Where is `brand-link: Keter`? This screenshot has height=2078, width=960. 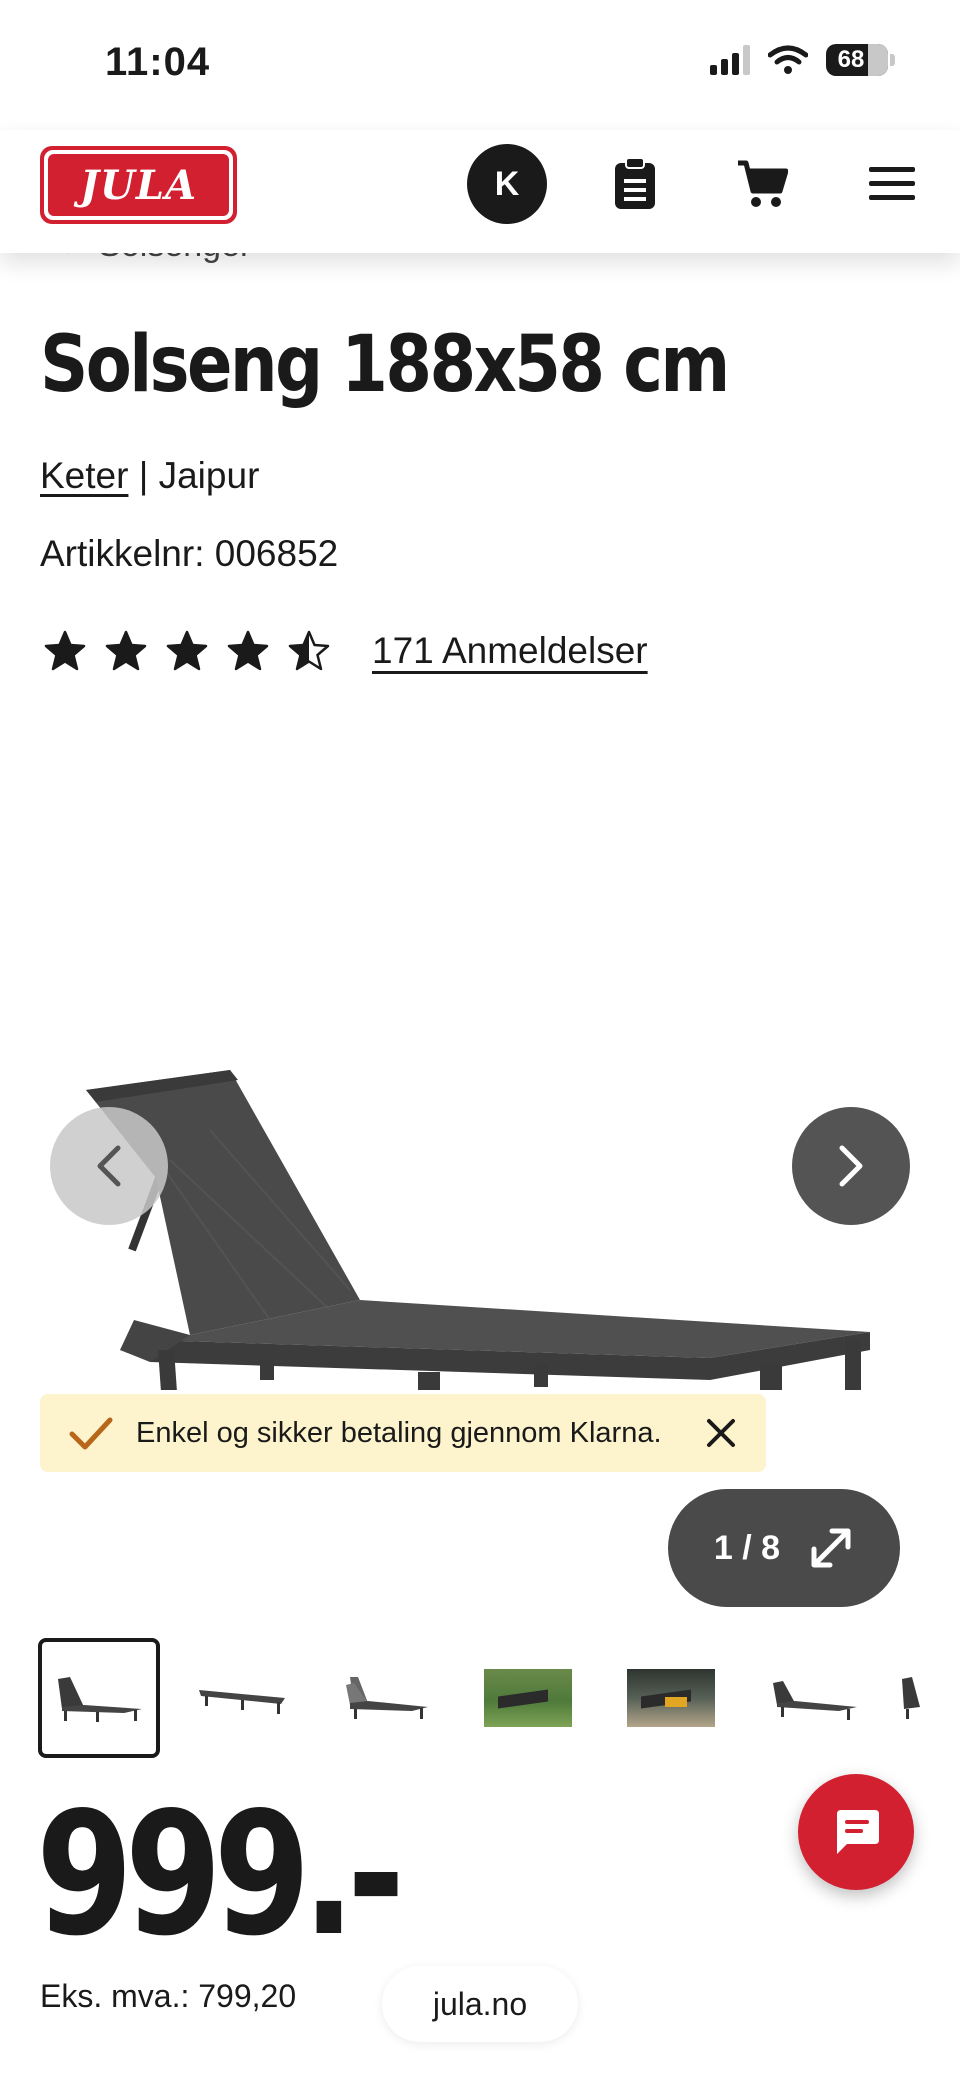
brand-link: Keter is located at coordinates (84, 475).